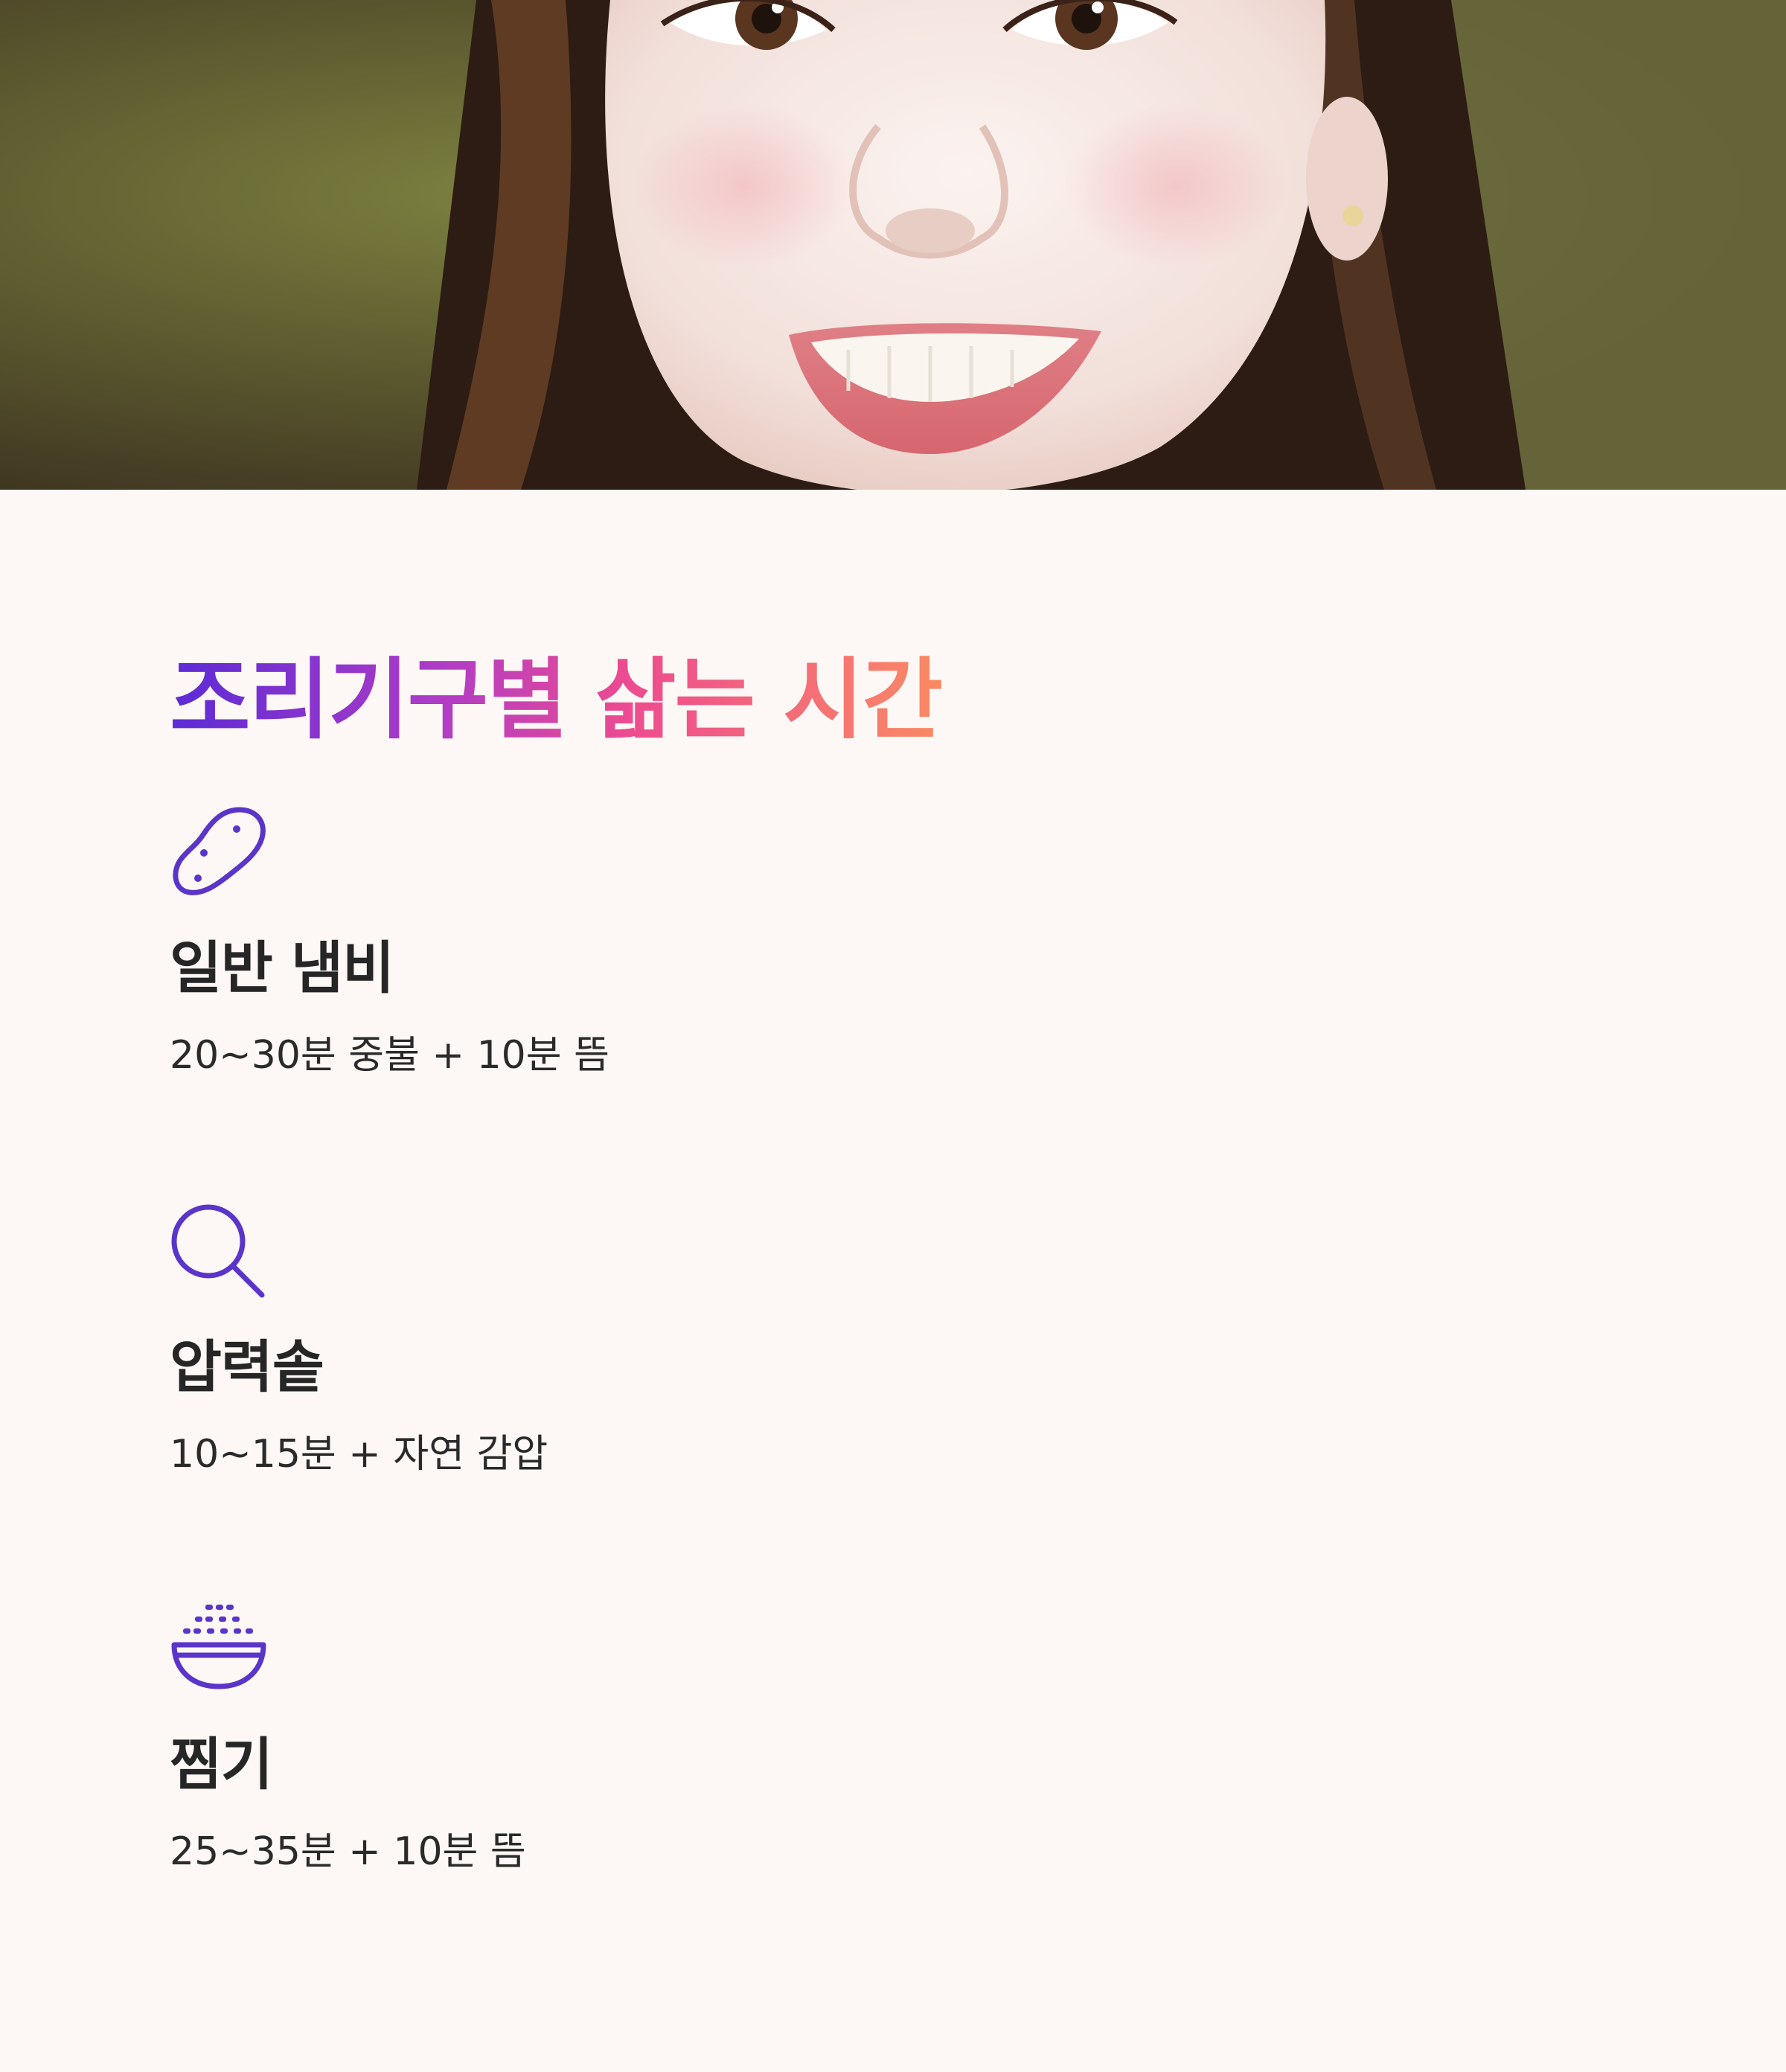 The width and height of the screenshot is (1786, 2072). Describe the element at coordinates (877, 941) in the screenshot. I see `method-item-pot: 일반 냄비 20~30분 중불 + 10분 뜸` at that location.